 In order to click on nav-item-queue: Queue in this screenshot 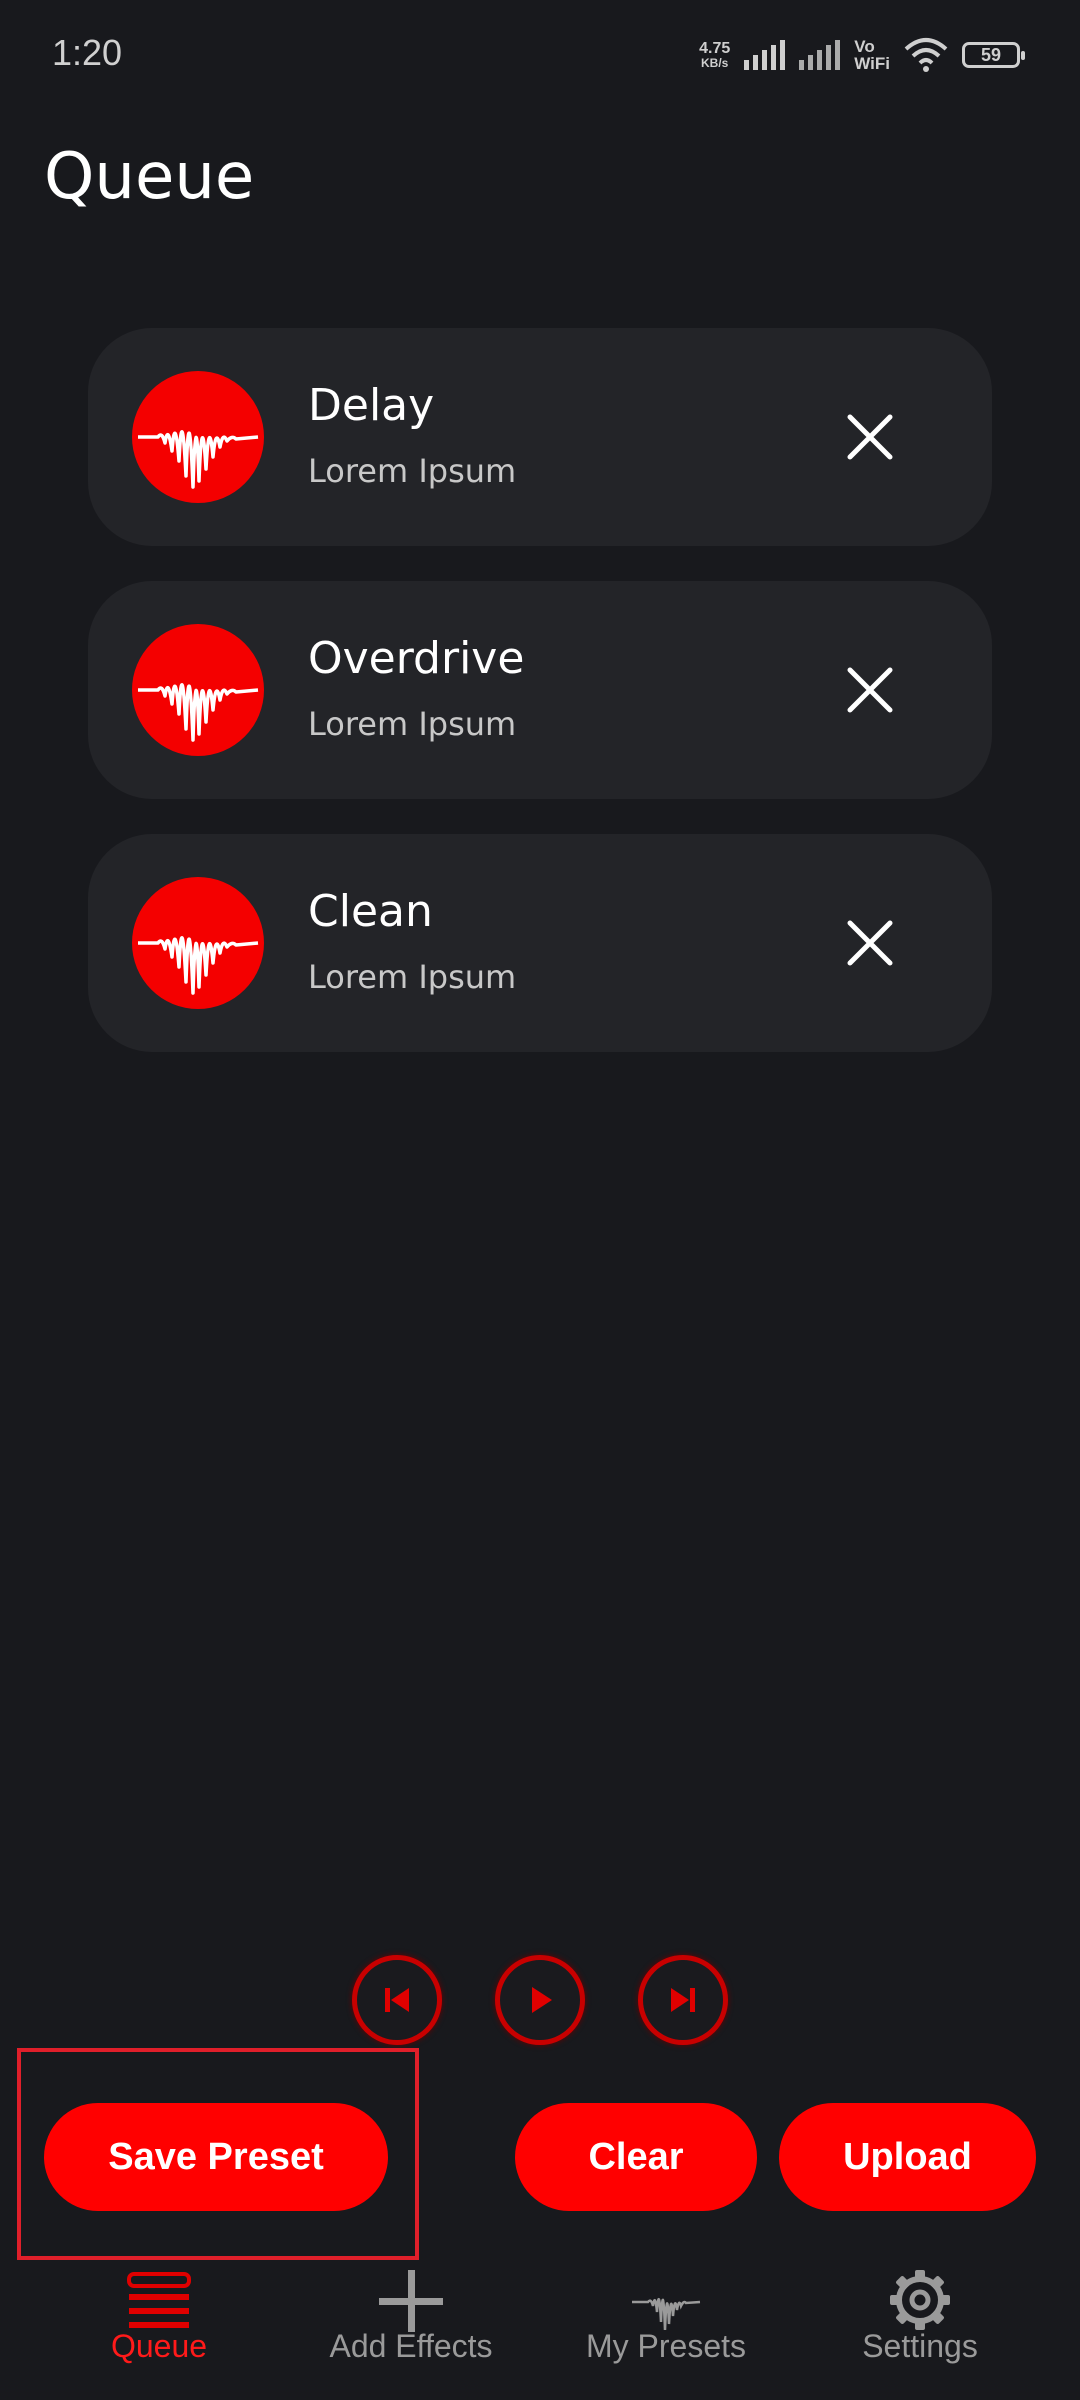, I will do `click(159, 2325)`.